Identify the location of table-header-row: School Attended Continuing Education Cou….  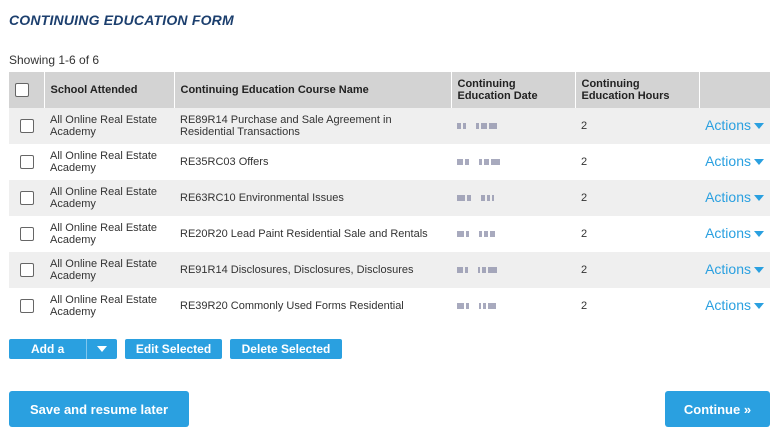
(389, 90).